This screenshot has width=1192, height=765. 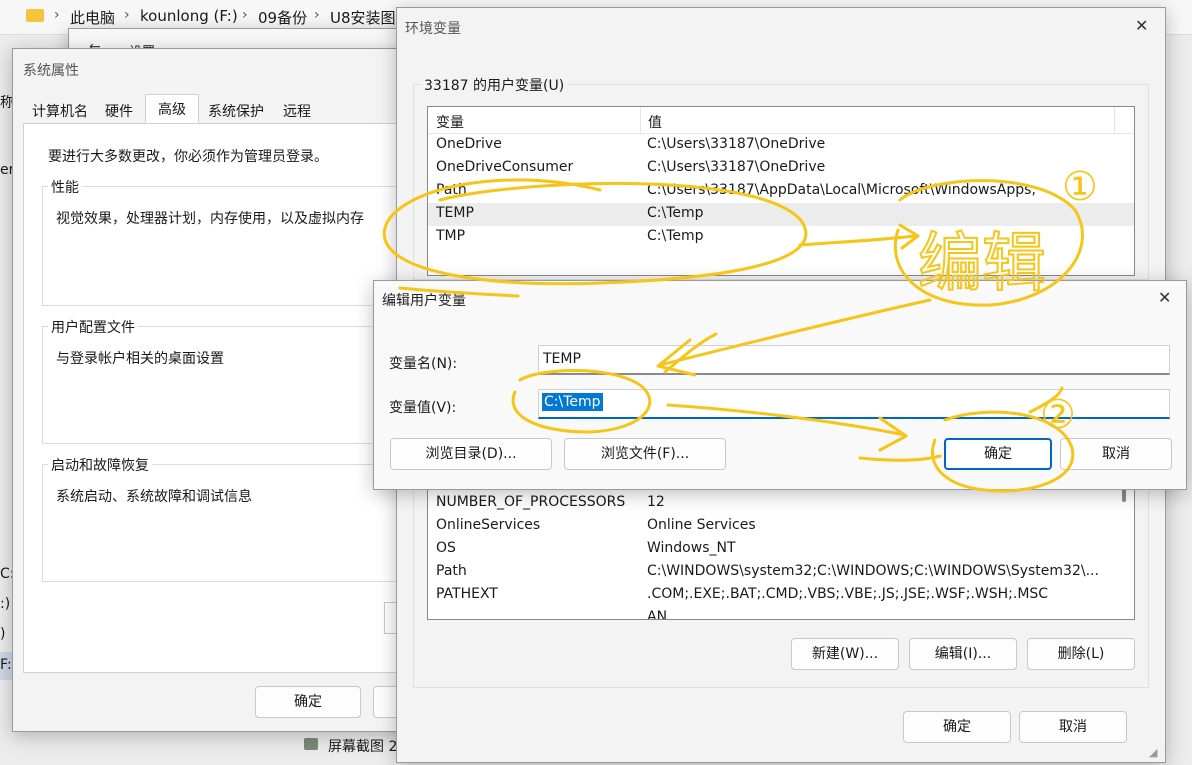 What do you see at coordinates (900, 458) in the screenshot?
I see `annotation-underline-ok` at bounding box center [900, 458].